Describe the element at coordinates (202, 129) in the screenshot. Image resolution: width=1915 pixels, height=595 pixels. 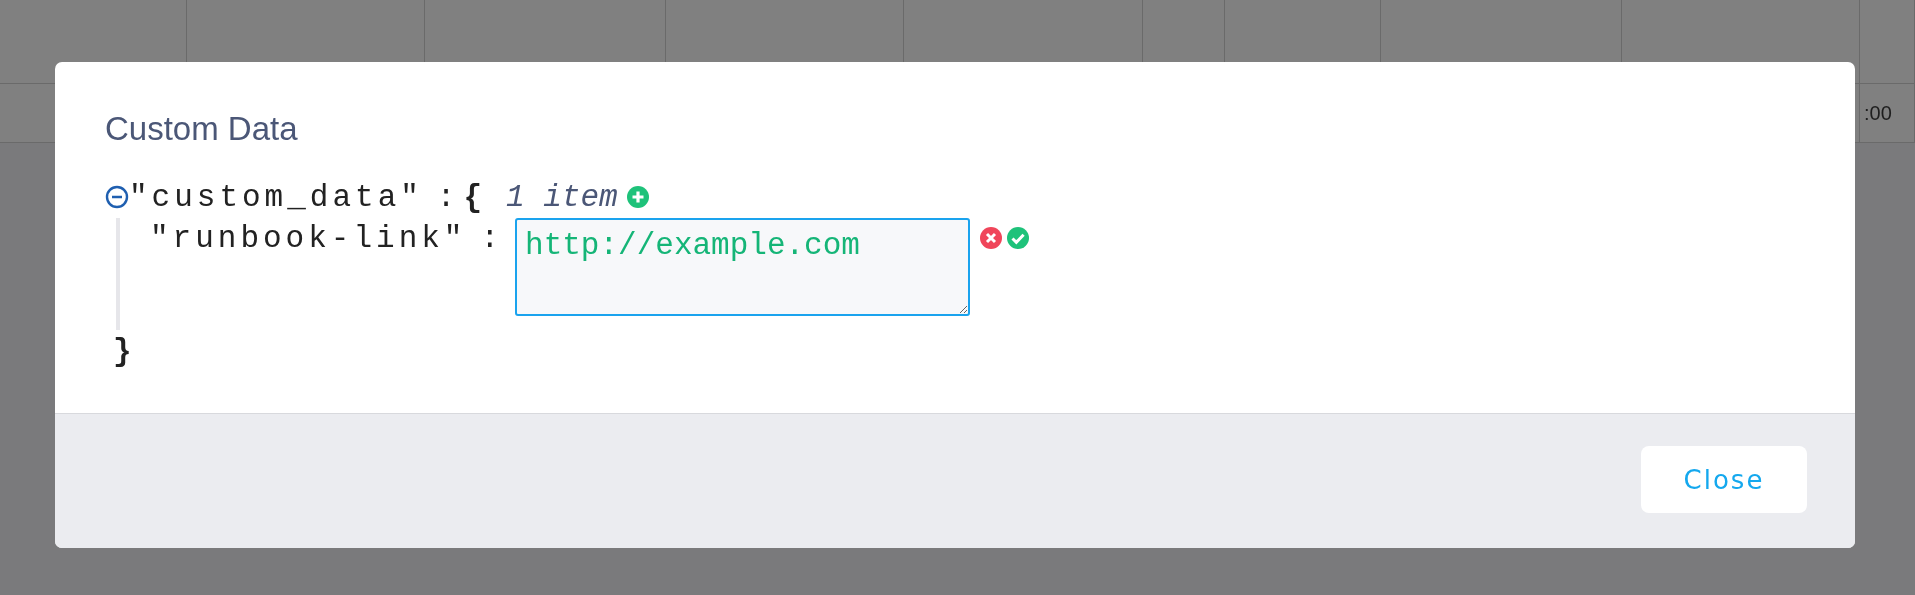
I see `dialog-title: Custom Data` at that location.